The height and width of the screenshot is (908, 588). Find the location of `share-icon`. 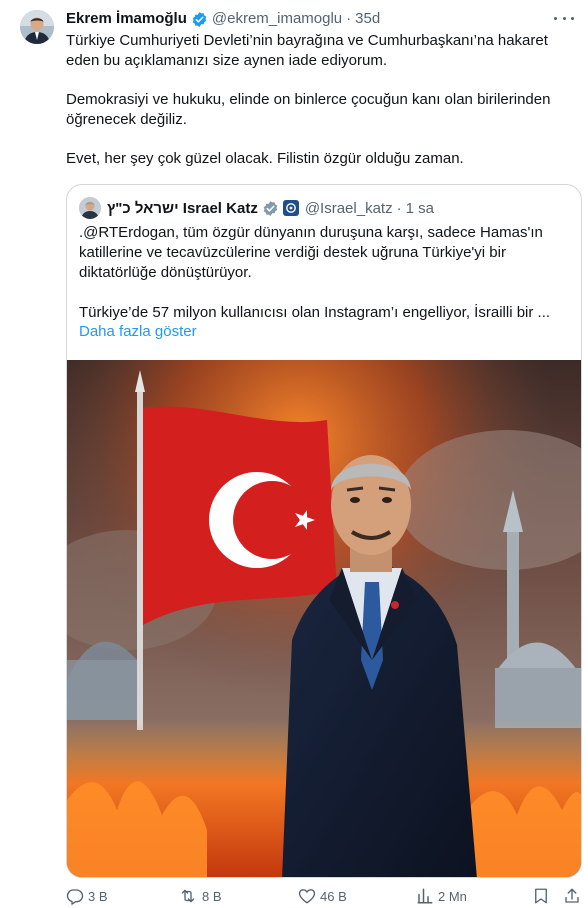

share-icon is located at coordinates (572, 895).